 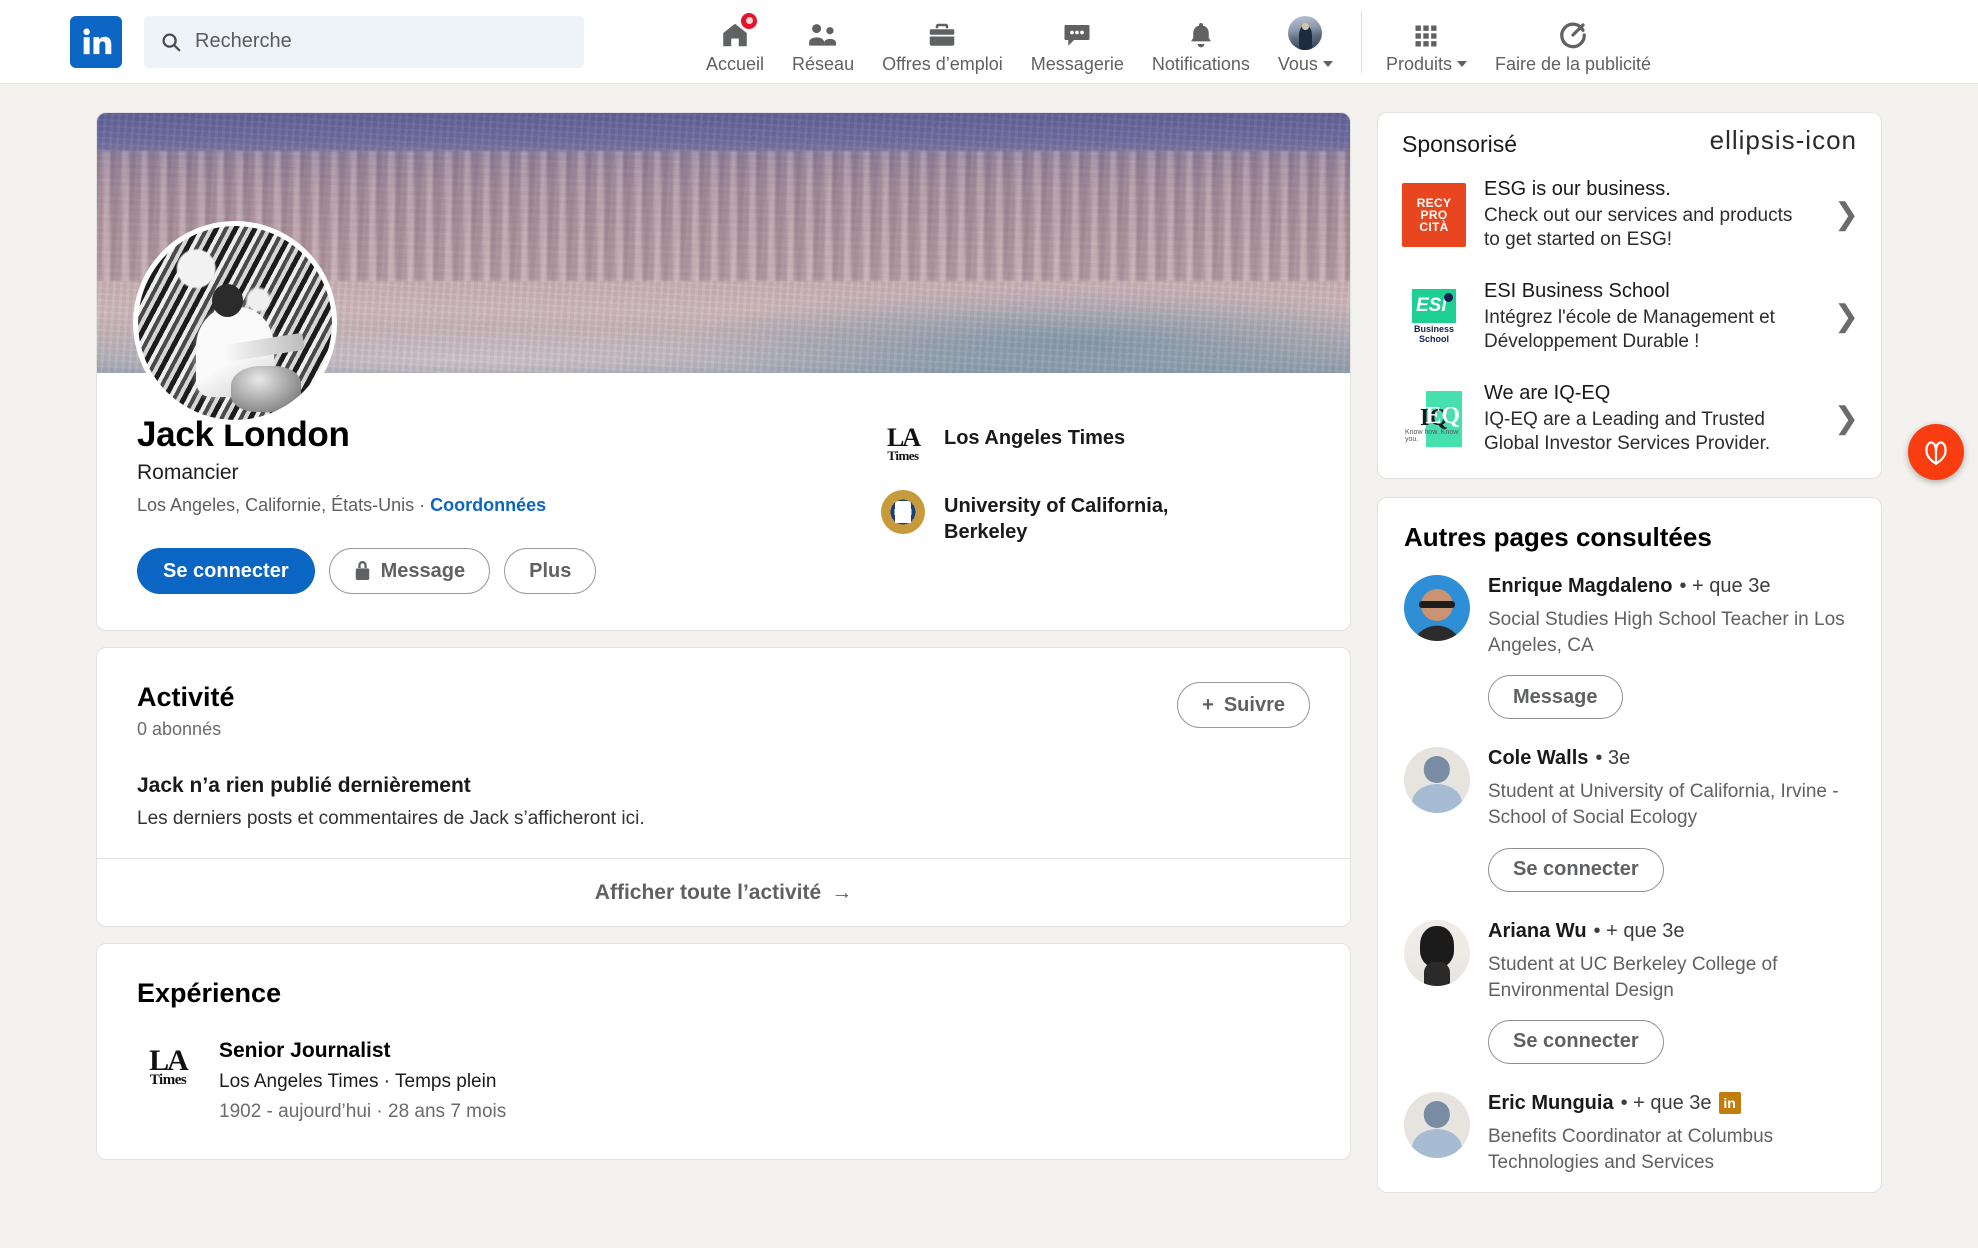 I want to click on grid-apps-icon, so click(x=1426, y=33).